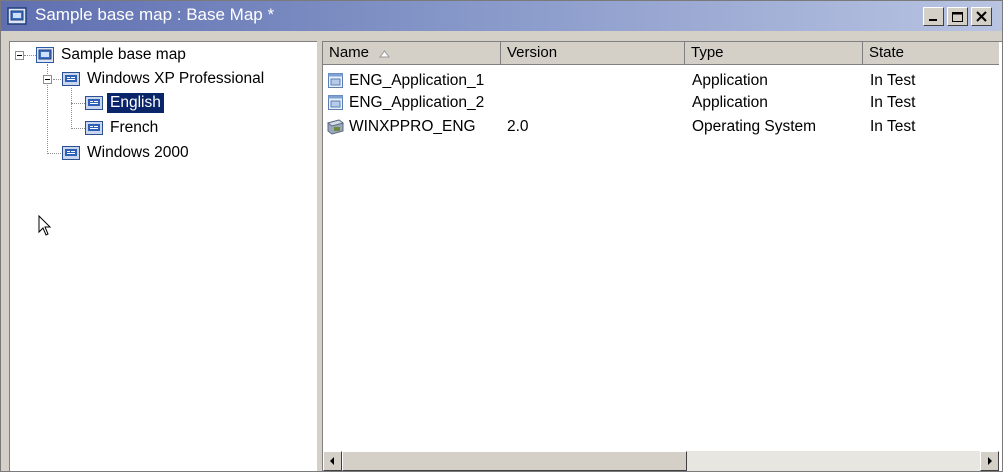 This screenshot has height=475, width=1005. Describe the element at coordinates (593, 53) in the screenshot. I see `column-header-version: Version` at that location.